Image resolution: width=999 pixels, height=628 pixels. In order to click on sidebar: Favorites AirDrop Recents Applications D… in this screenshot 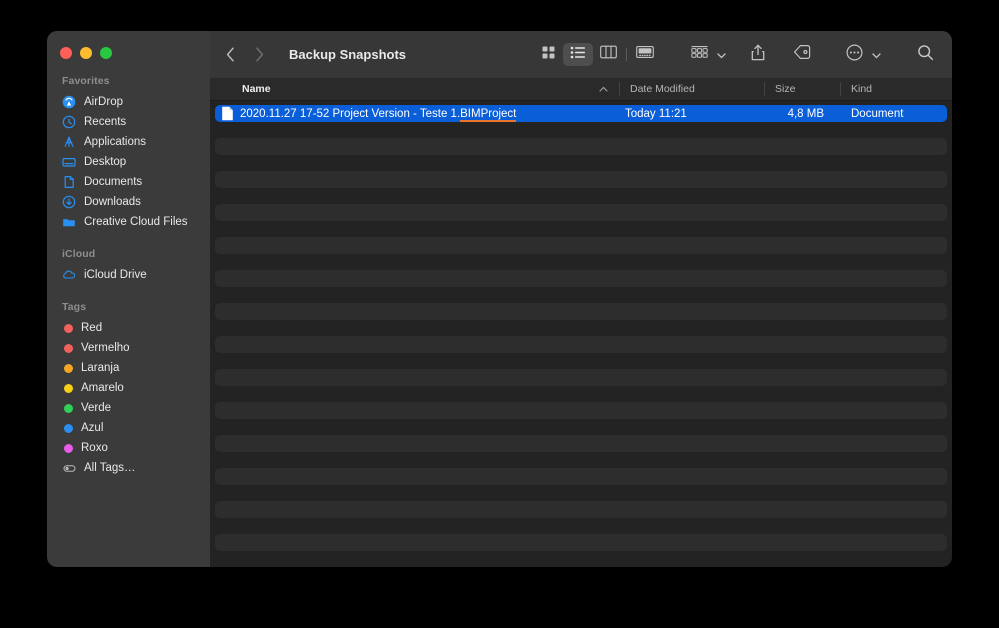, I will do `click(128, 299)`.